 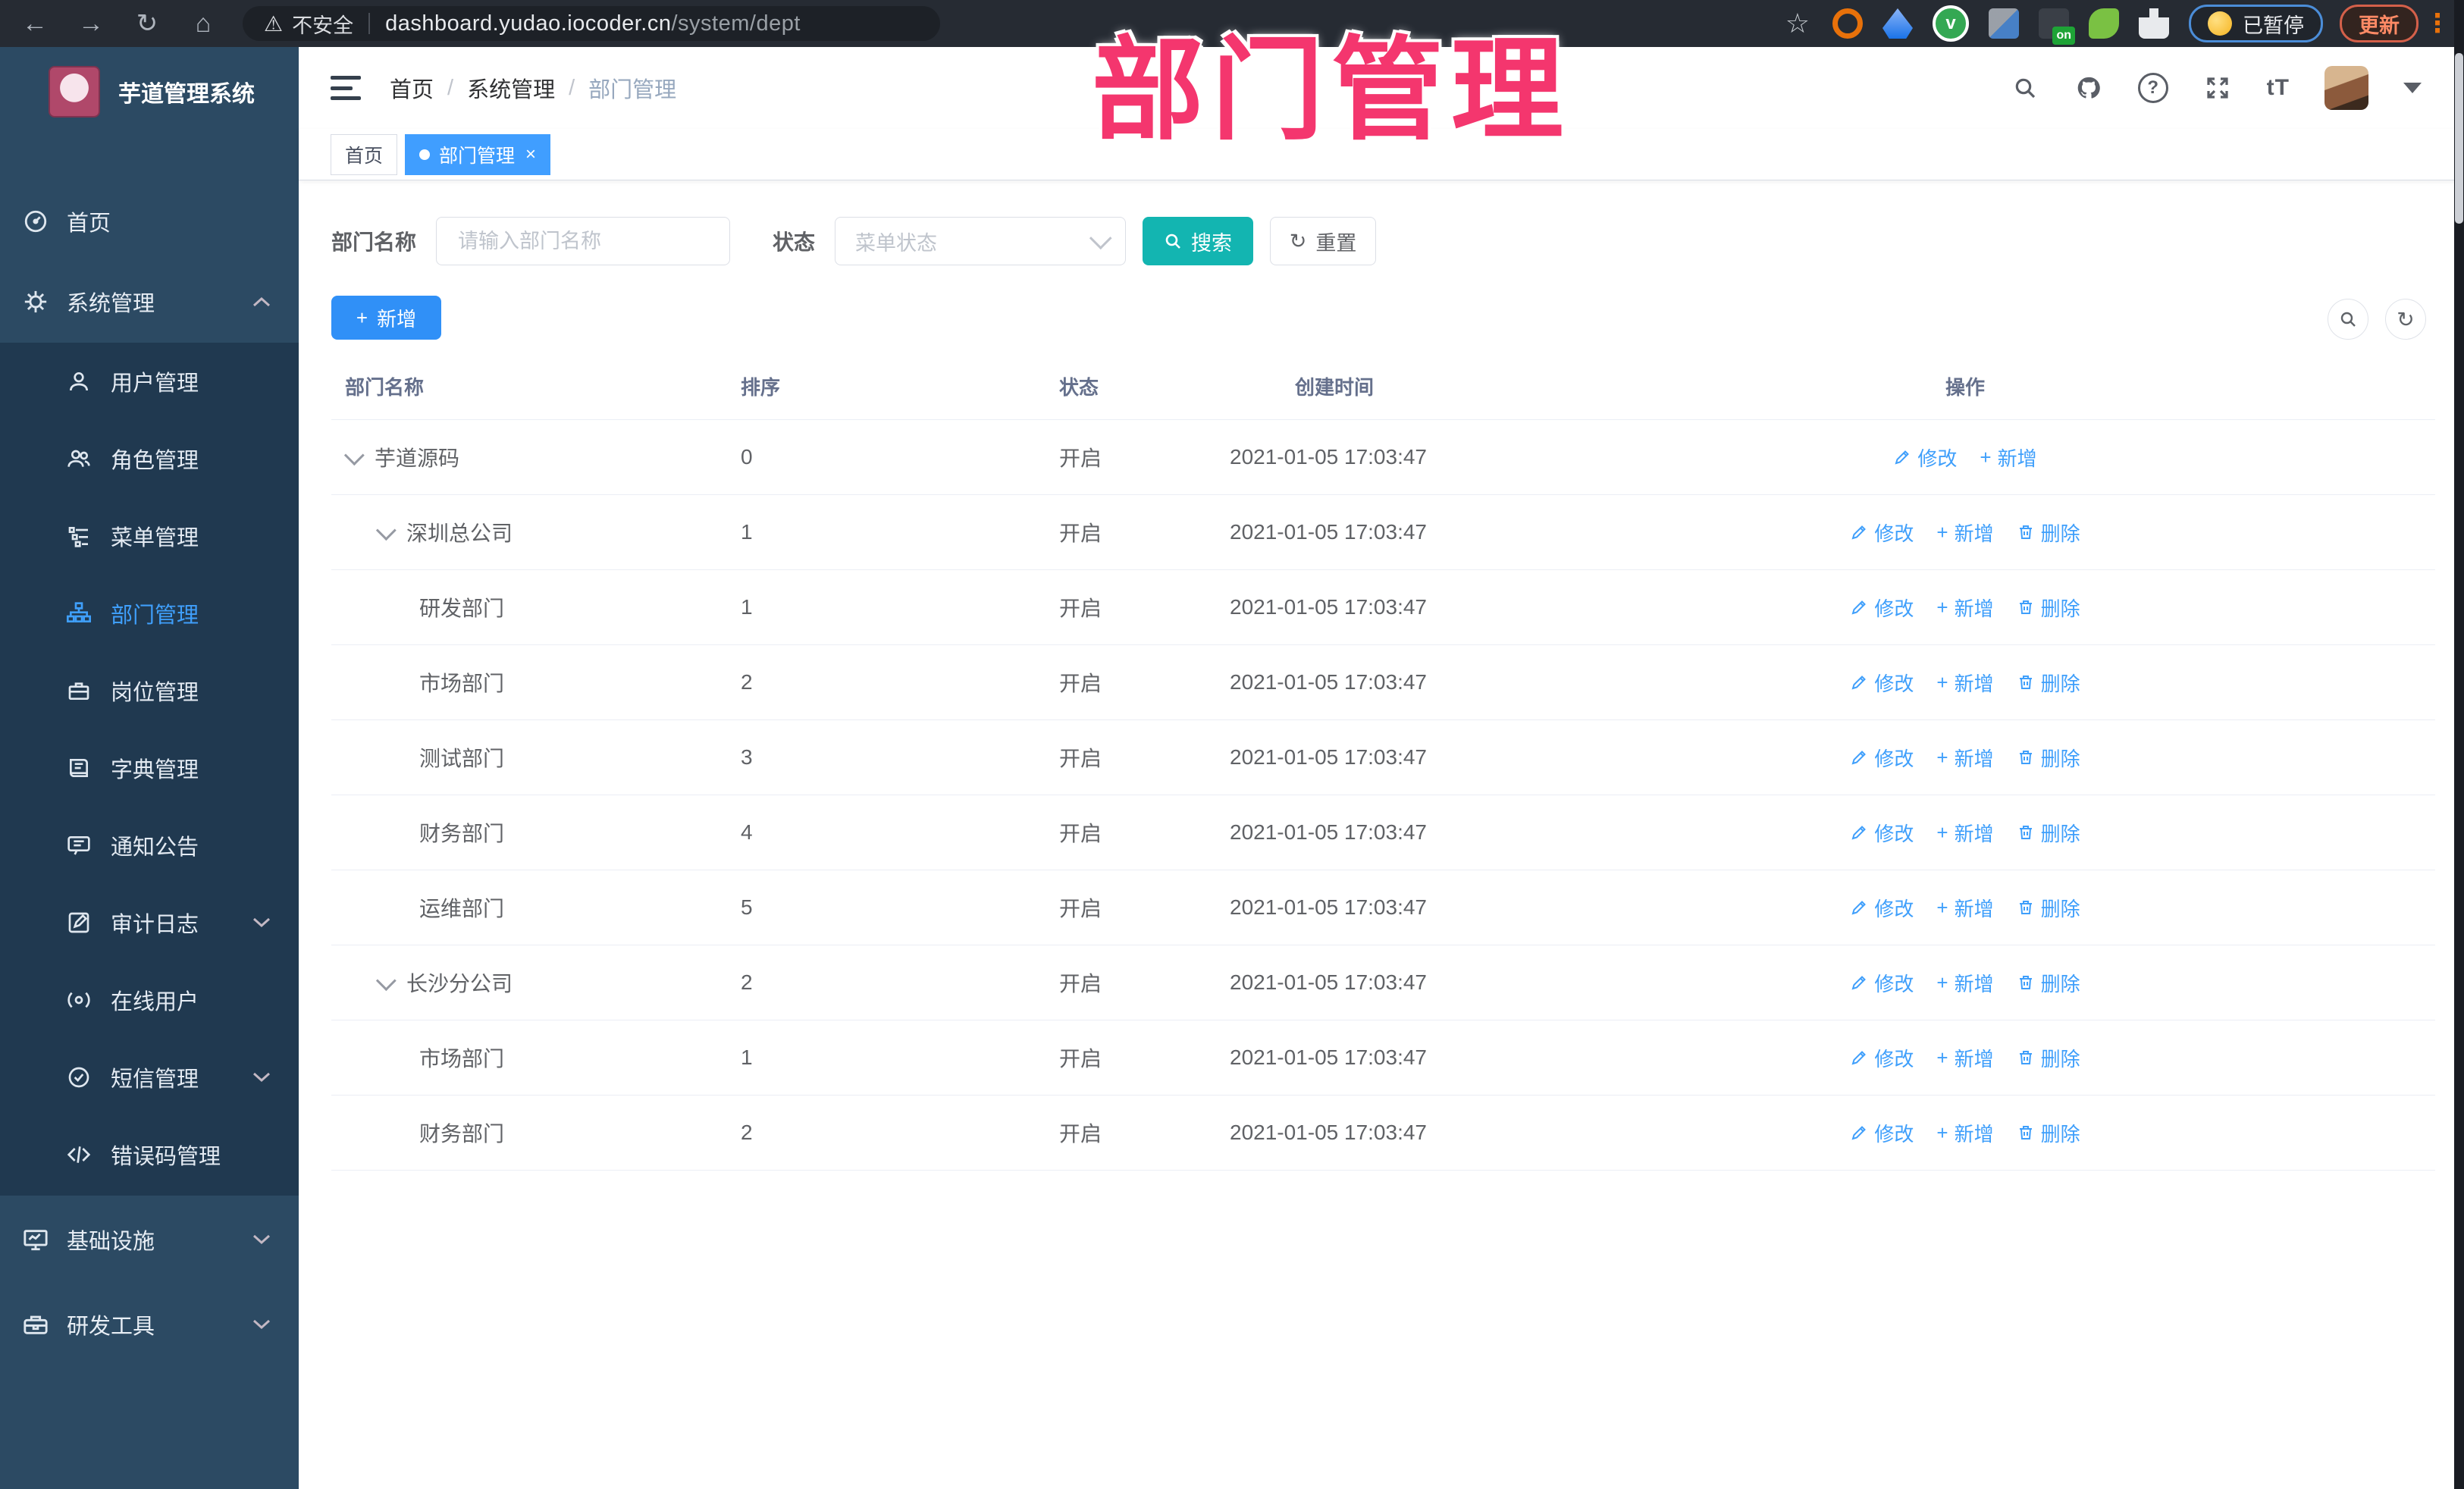 I want to click on sidebar-item-online: 在线用户, so click(x=150, y=1000).